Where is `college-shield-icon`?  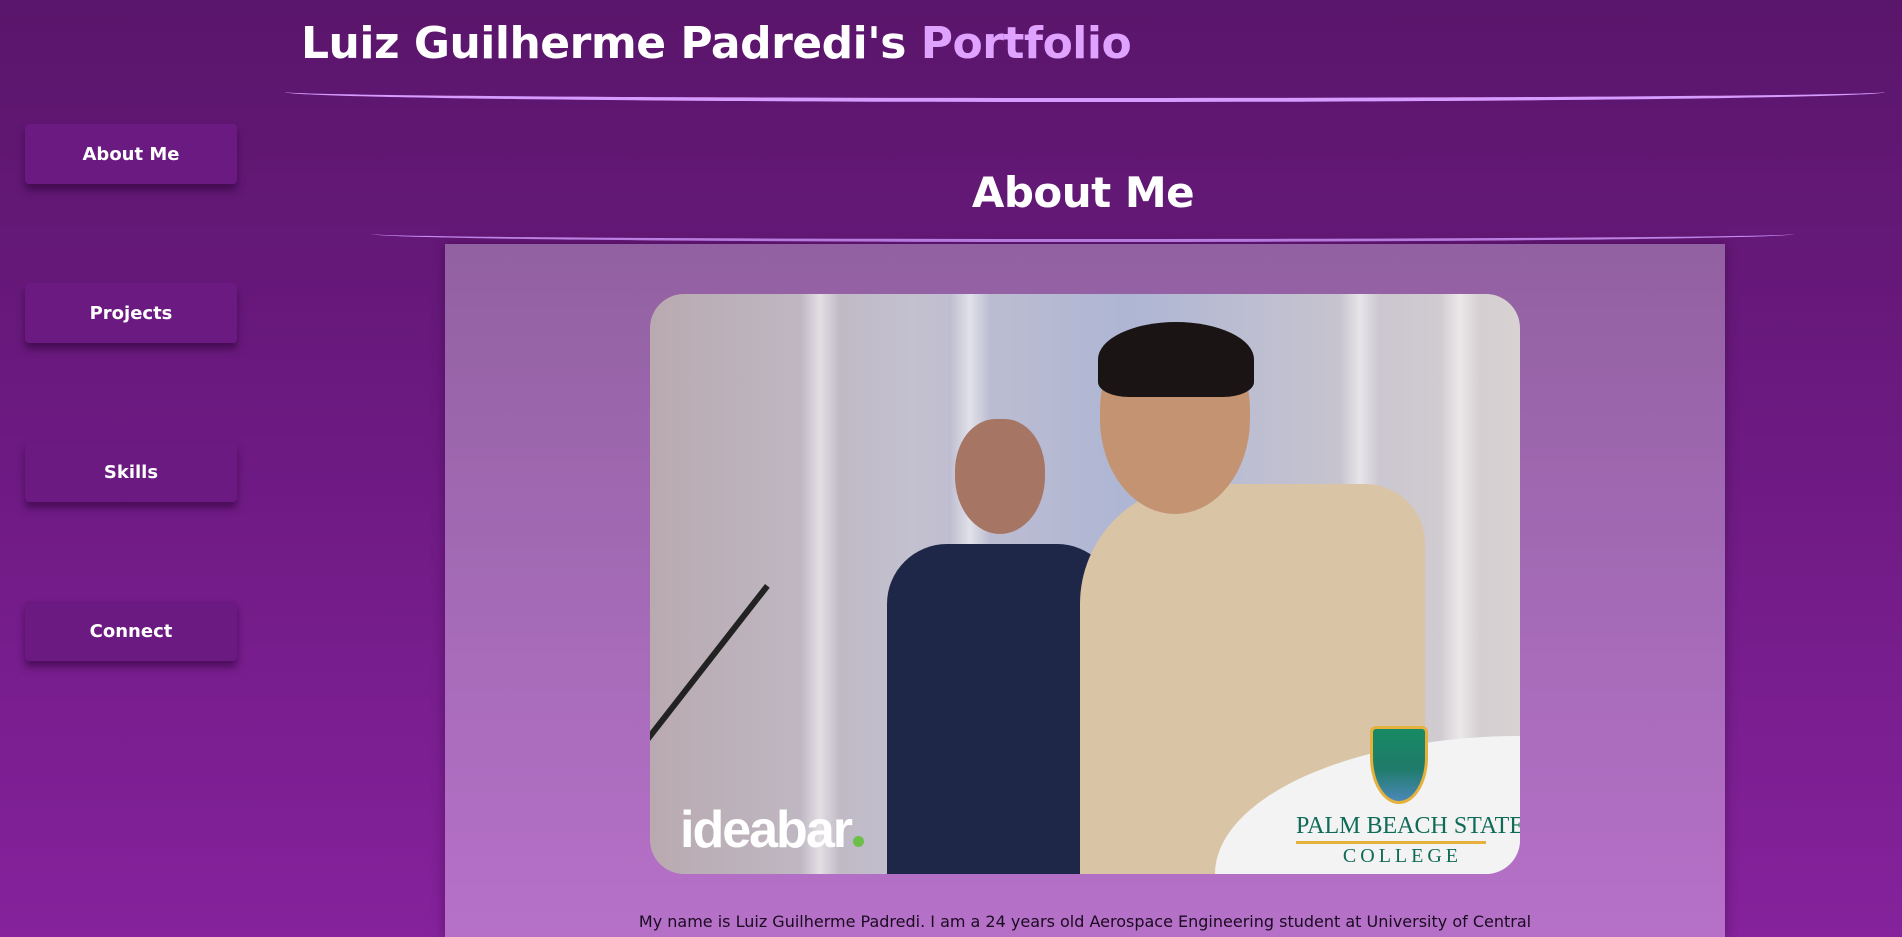 college-shield-icon is located at coordinates (1399, 765).